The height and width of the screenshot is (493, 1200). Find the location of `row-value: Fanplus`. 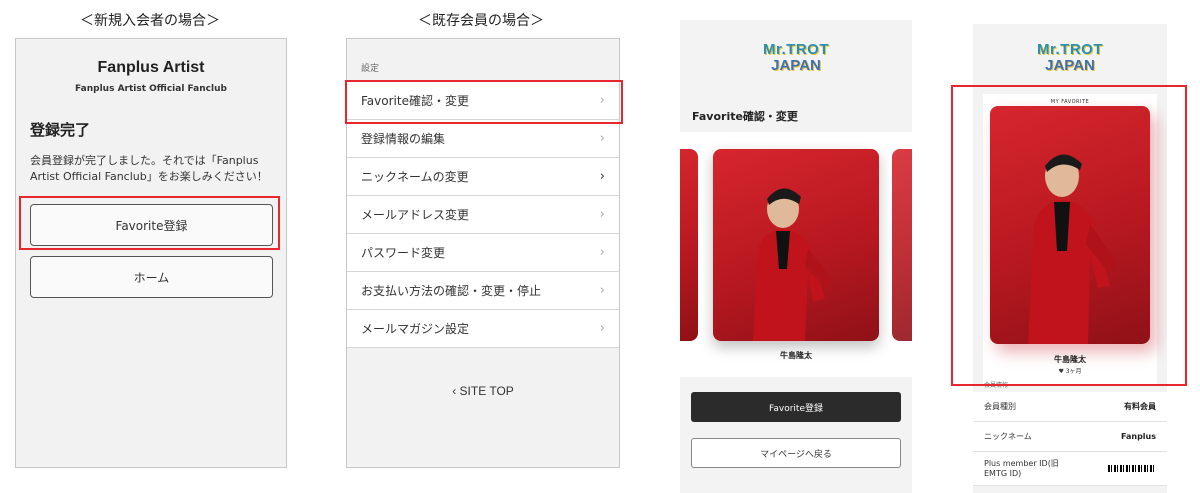

row-value: Fanplus is located at coordinates (1138, 436).